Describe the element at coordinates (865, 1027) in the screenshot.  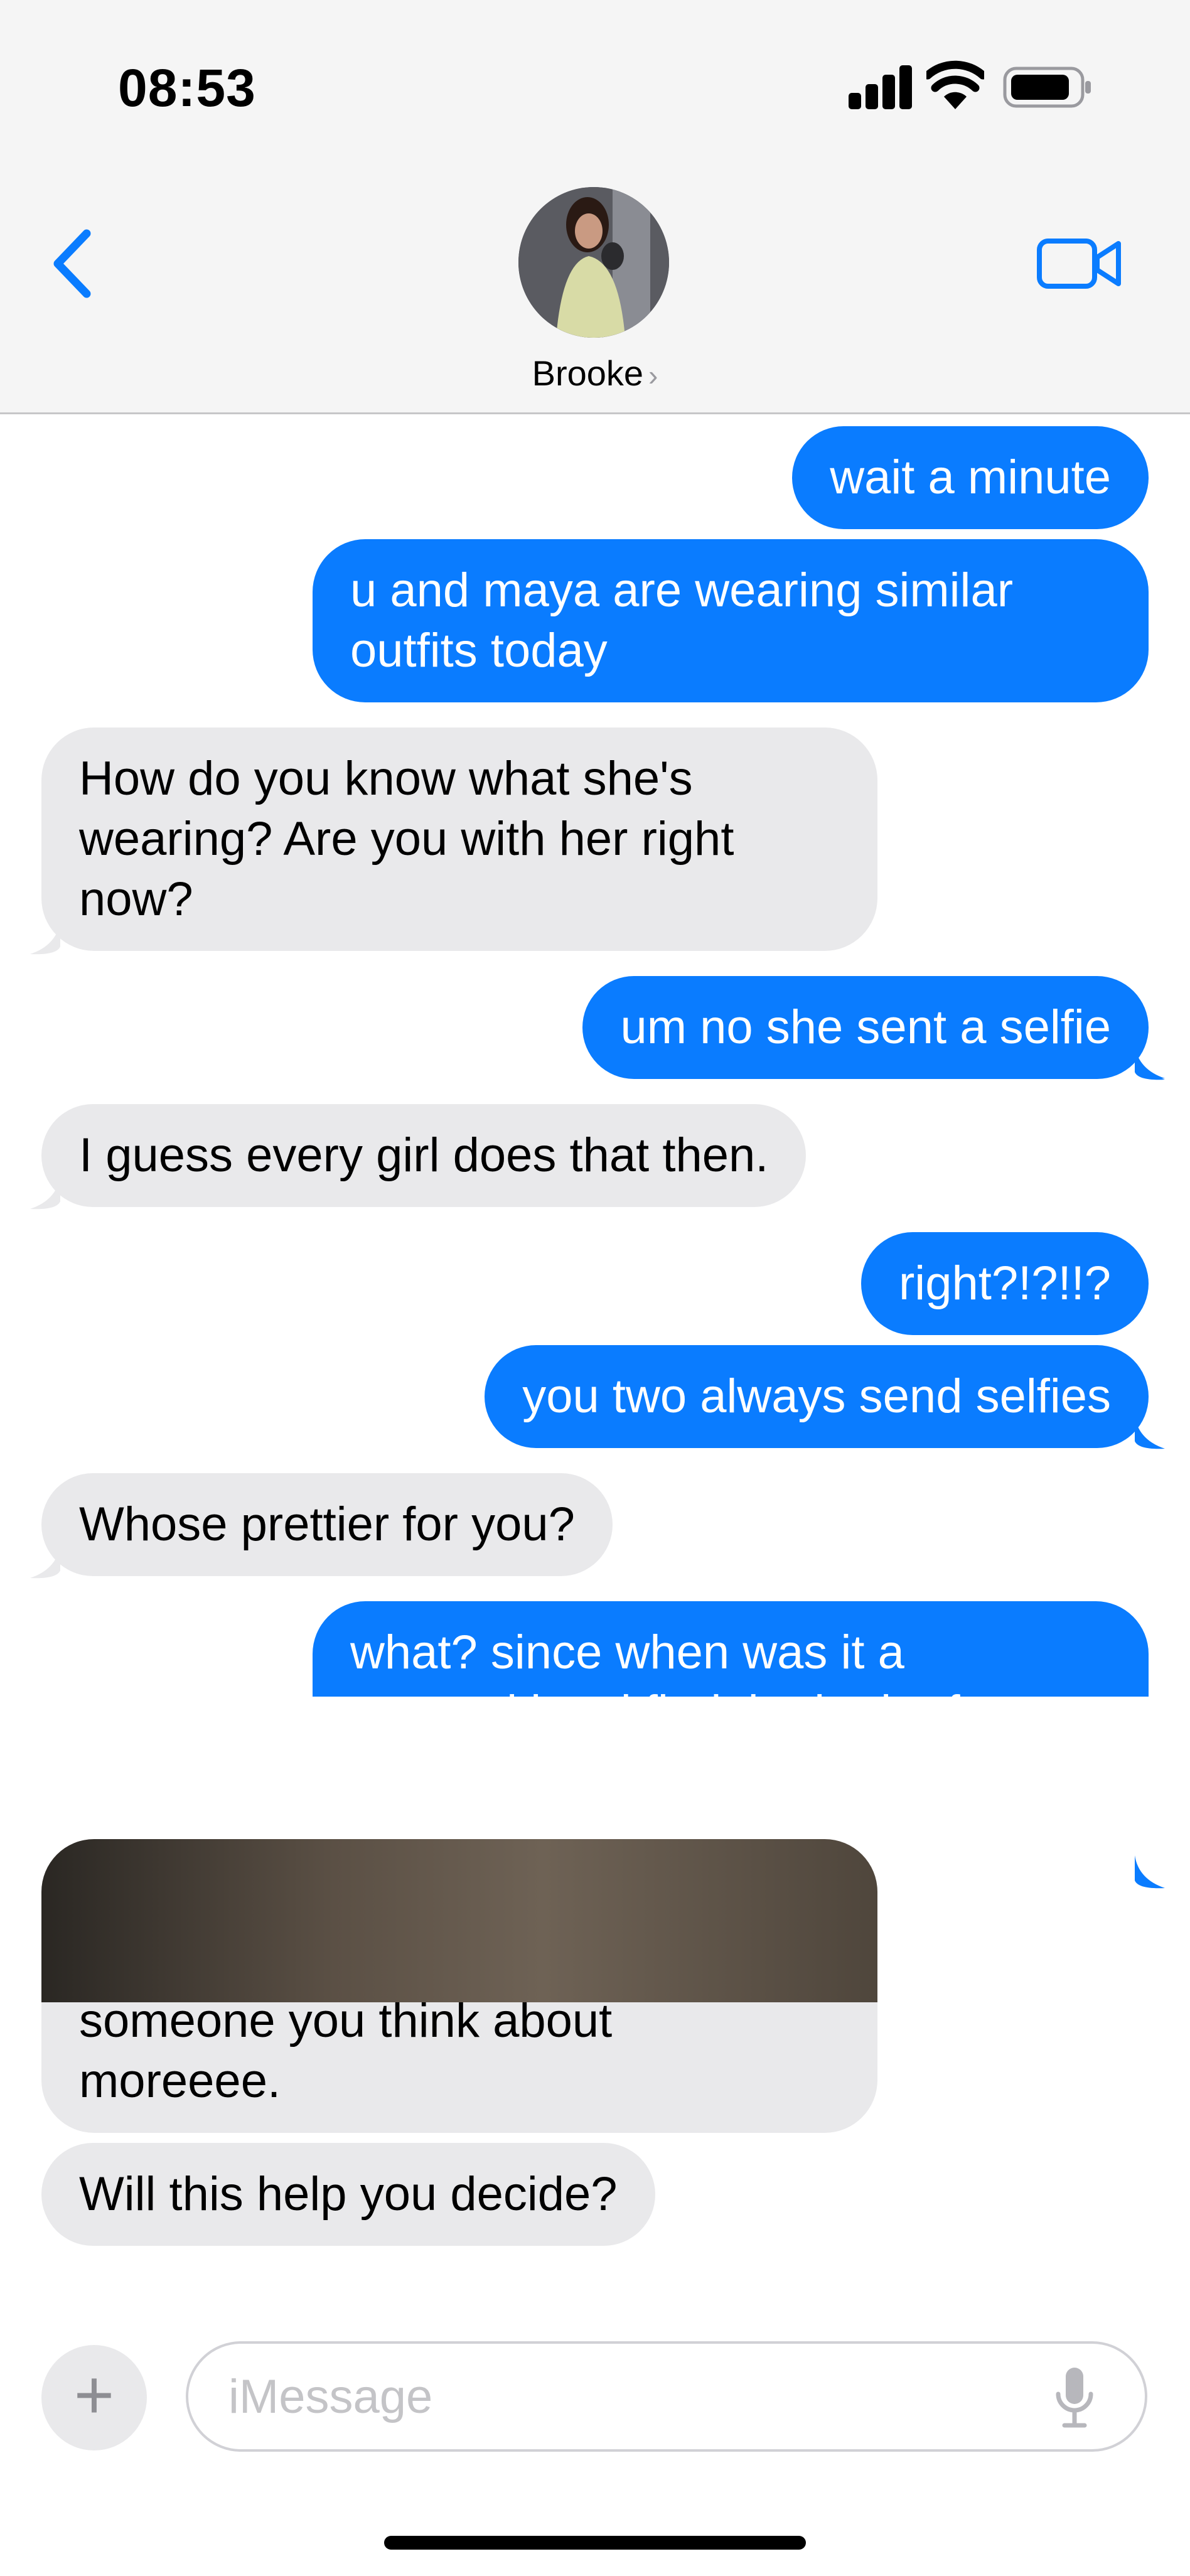
I see `message-bubble-sent: um no she sent a selfie` at that location.